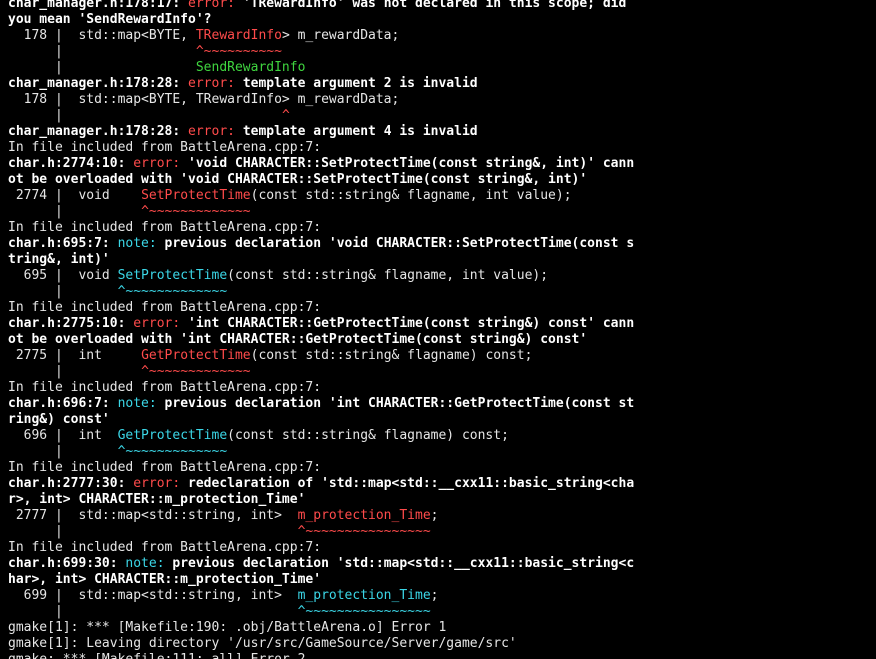 This screenshot has width=876, height=659. Describe the element at coordinates (438, 580) in the screenshot. I see `terminal-line: har>, int> CHARACTER::m_protection_Time'` at that location.